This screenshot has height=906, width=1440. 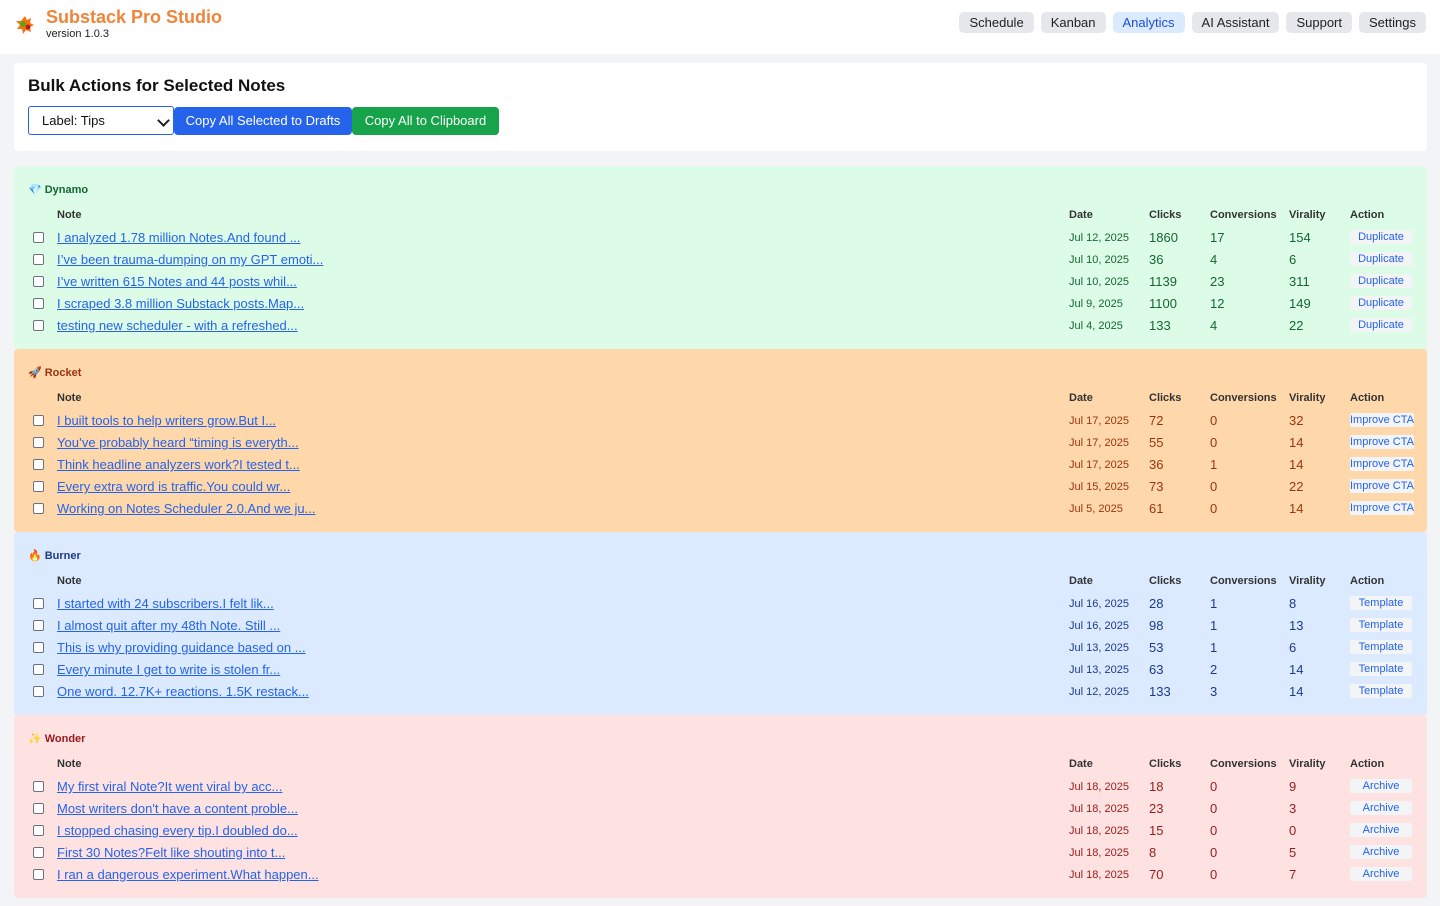 I want to click on note-virality: 6, so click(x=1293, y=647).